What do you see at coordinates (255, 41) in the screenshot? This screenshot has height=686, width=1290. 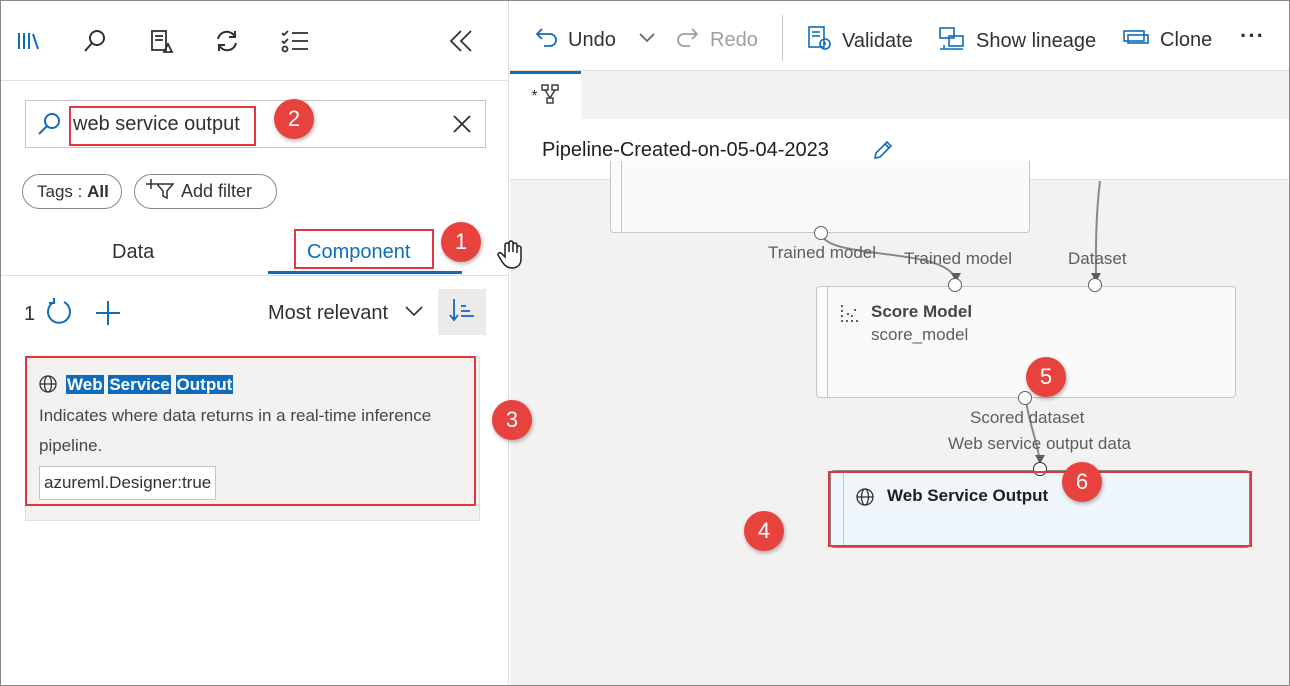 I see `panel-toolbar` at bounding box center [255, 41].